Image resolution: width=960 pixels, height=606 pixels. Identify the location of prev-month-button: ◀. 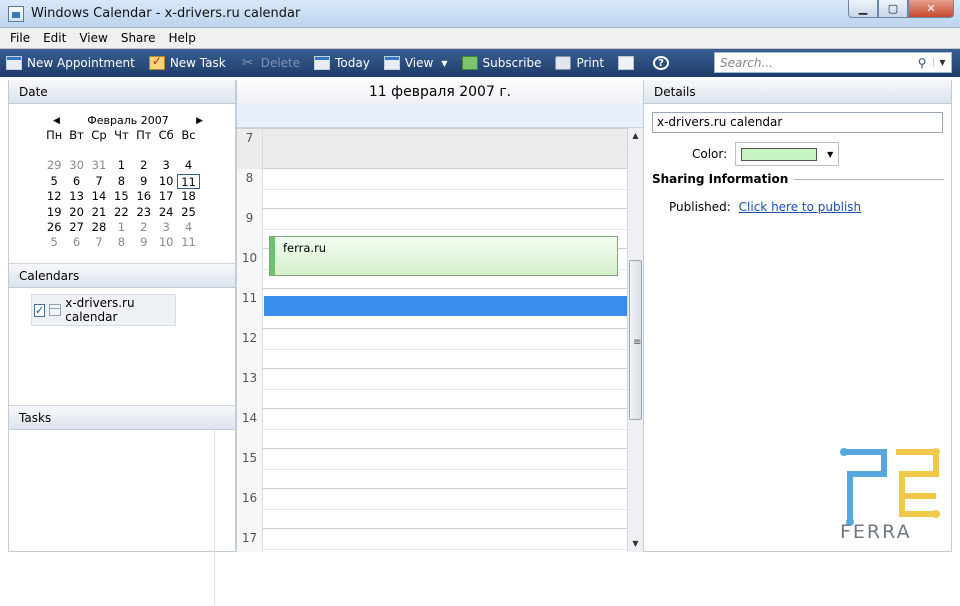
(56, 121).